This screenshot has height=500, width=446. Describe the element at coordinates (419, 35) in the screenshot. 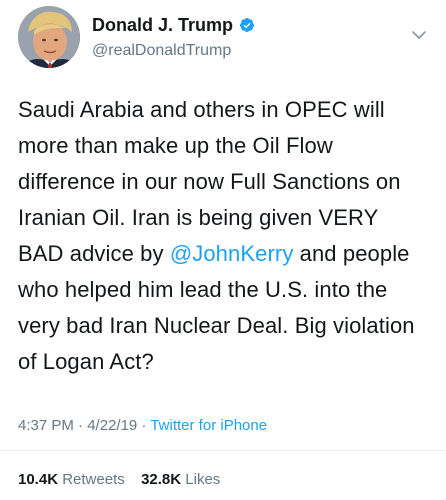

I see `chevron-down-icon` at that location.